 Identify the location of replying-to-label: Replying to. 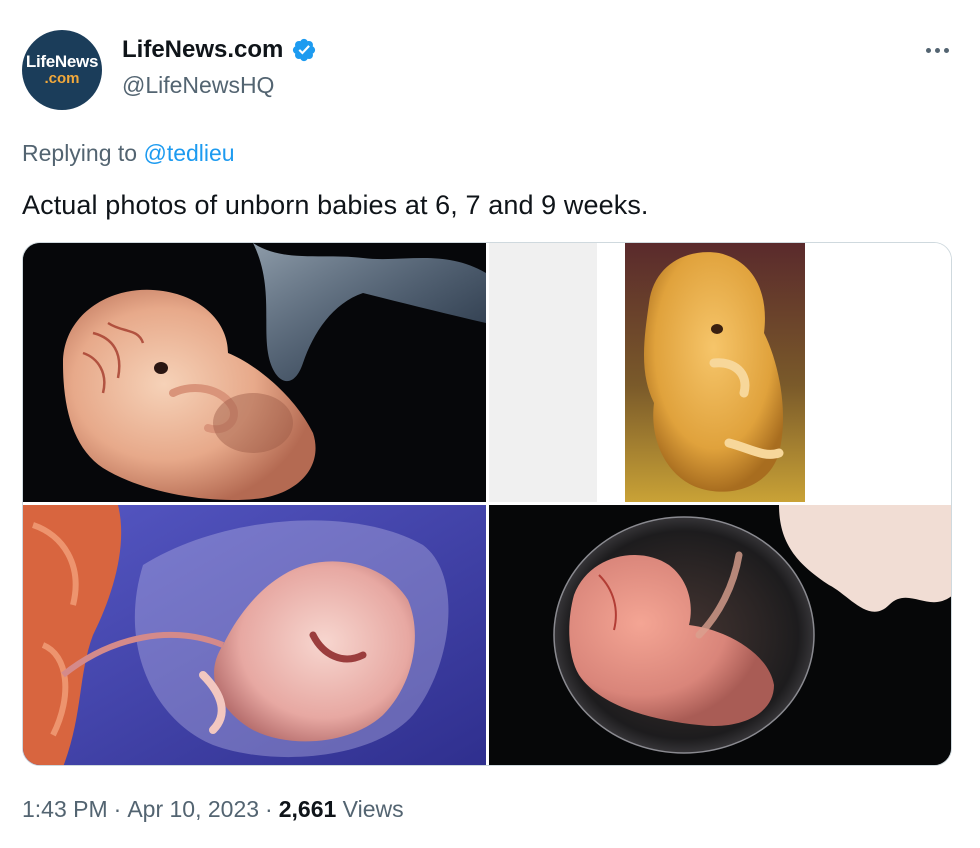
(80, 153).